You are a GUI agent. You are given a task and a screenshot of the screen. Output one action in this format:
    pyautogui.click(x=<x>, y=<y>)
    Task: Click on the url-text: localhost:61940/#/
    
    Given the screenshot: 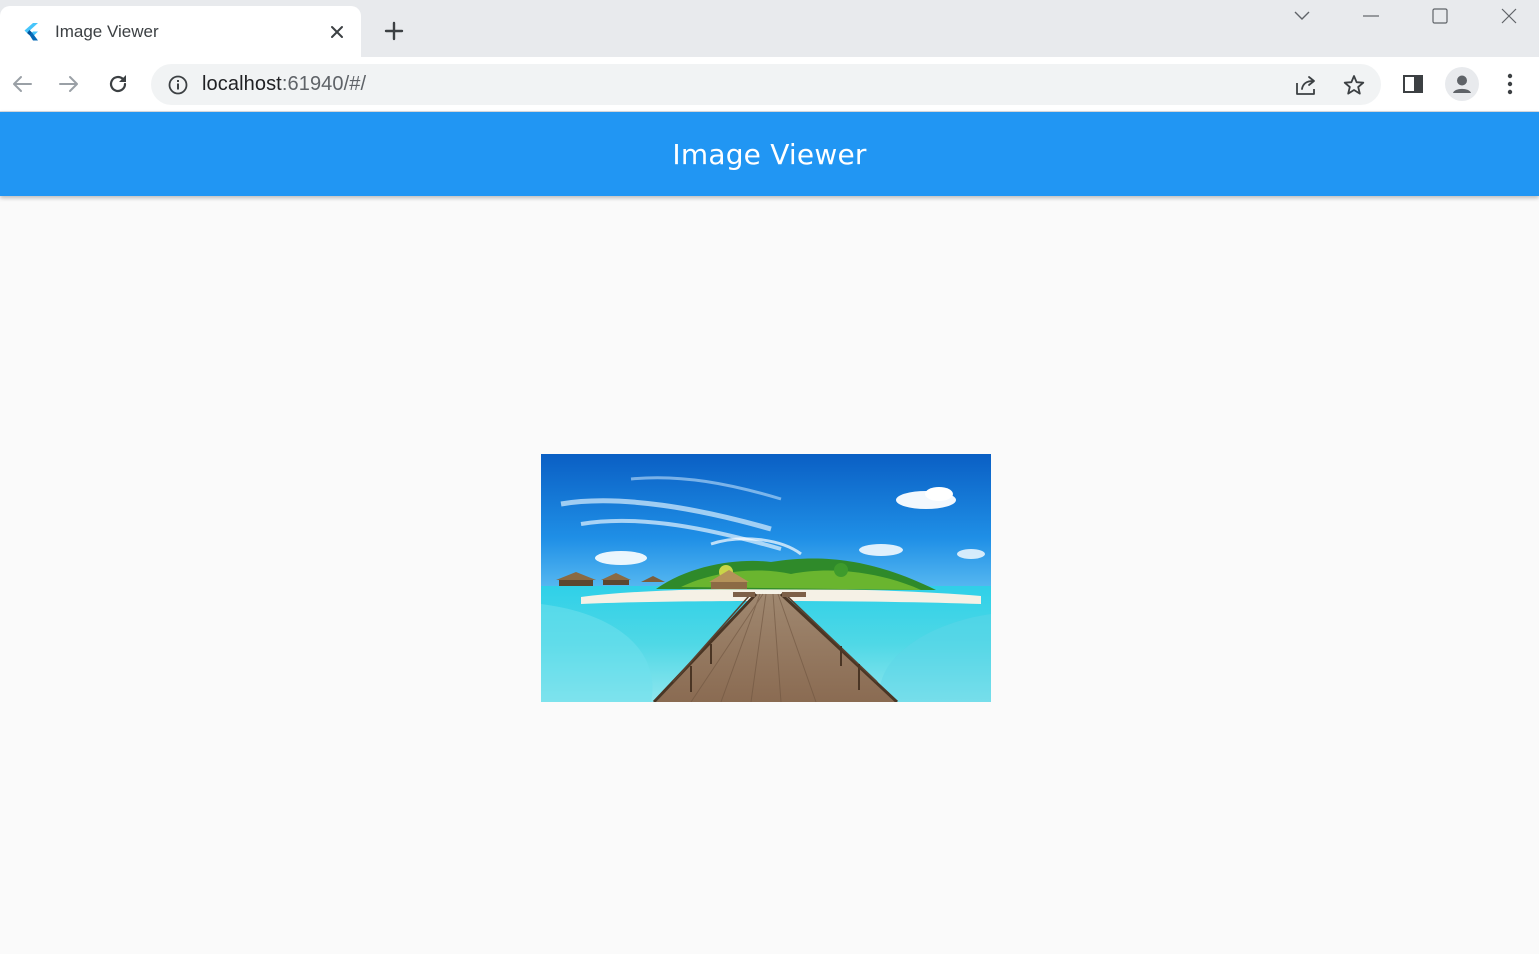 What is the action you would take?
    pyautogui.click(x=284, y=84)
    